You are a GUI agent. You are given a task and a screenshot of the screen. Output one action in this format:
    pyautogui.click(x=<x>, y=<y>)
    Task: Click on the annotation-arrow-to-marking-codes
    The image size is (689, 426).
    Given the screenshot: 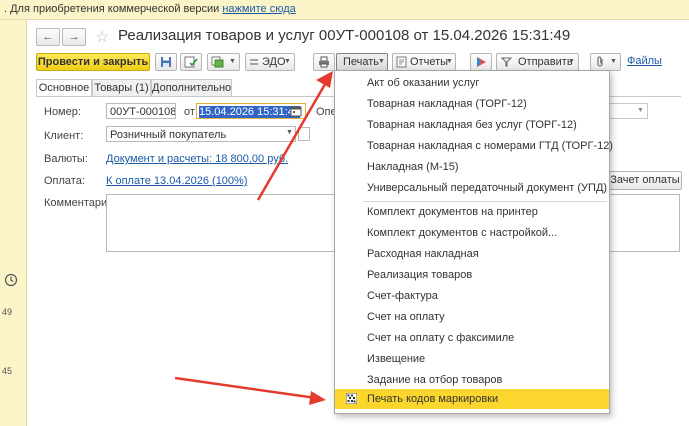 What is the action you would take?
    pyautogui.click(x=250, y=390)
    